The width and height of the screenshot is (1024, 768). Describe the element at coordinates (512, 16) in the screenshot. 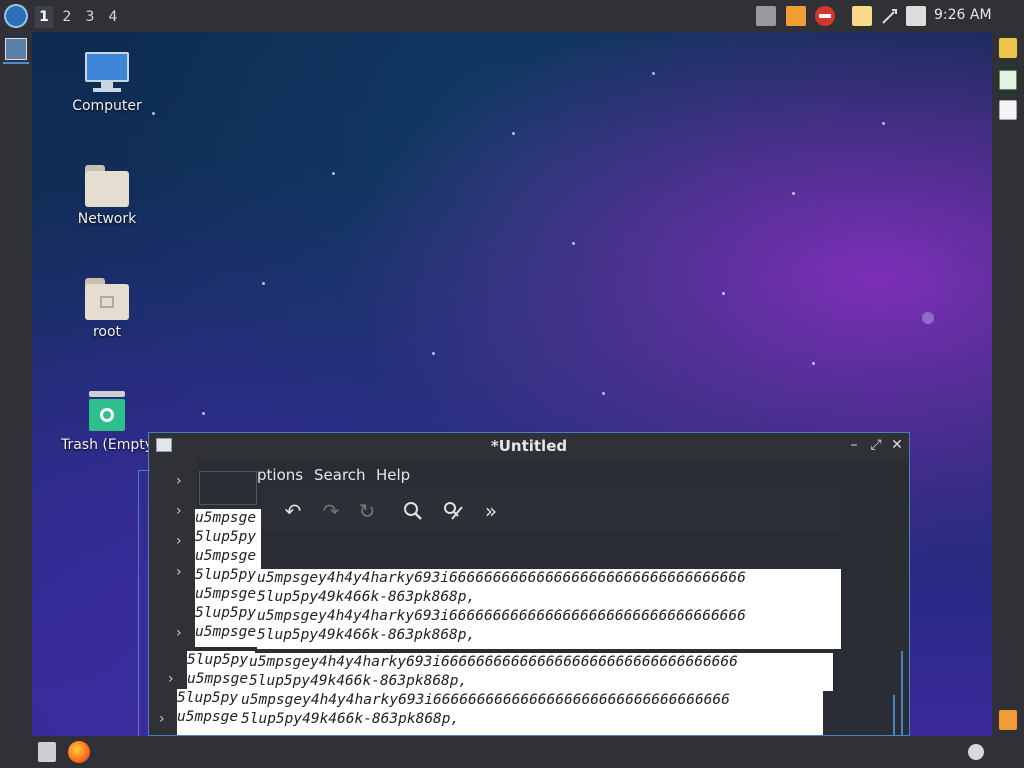

I see `top-panel: 1 2 3 4 9:26 AM` at that location.